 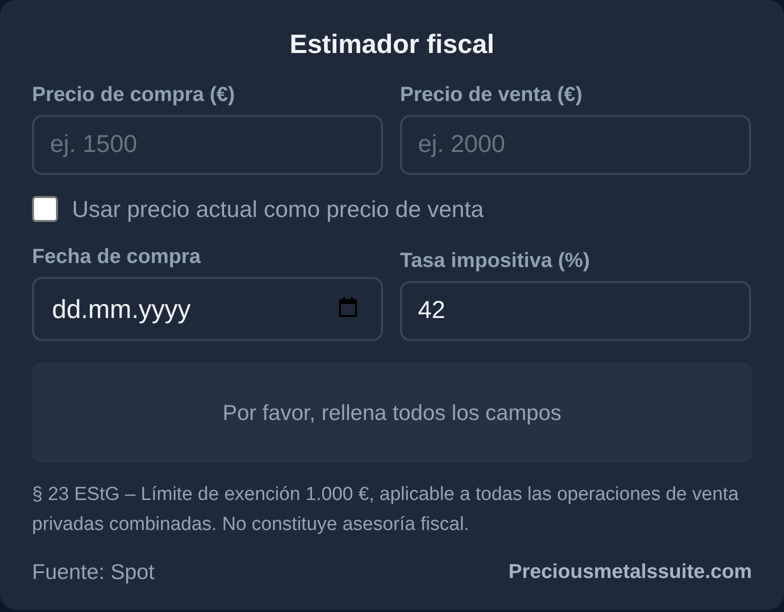 What do you see at coordinates (630, 572) in the screenshot?
I see `brand-link: Preciousmetalssuite.com` at bounding box center [630, 572].